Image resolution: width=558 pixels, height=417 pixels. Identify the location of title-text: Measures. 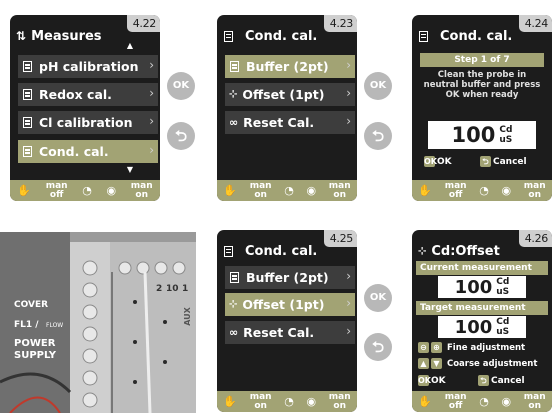
(66, 36).